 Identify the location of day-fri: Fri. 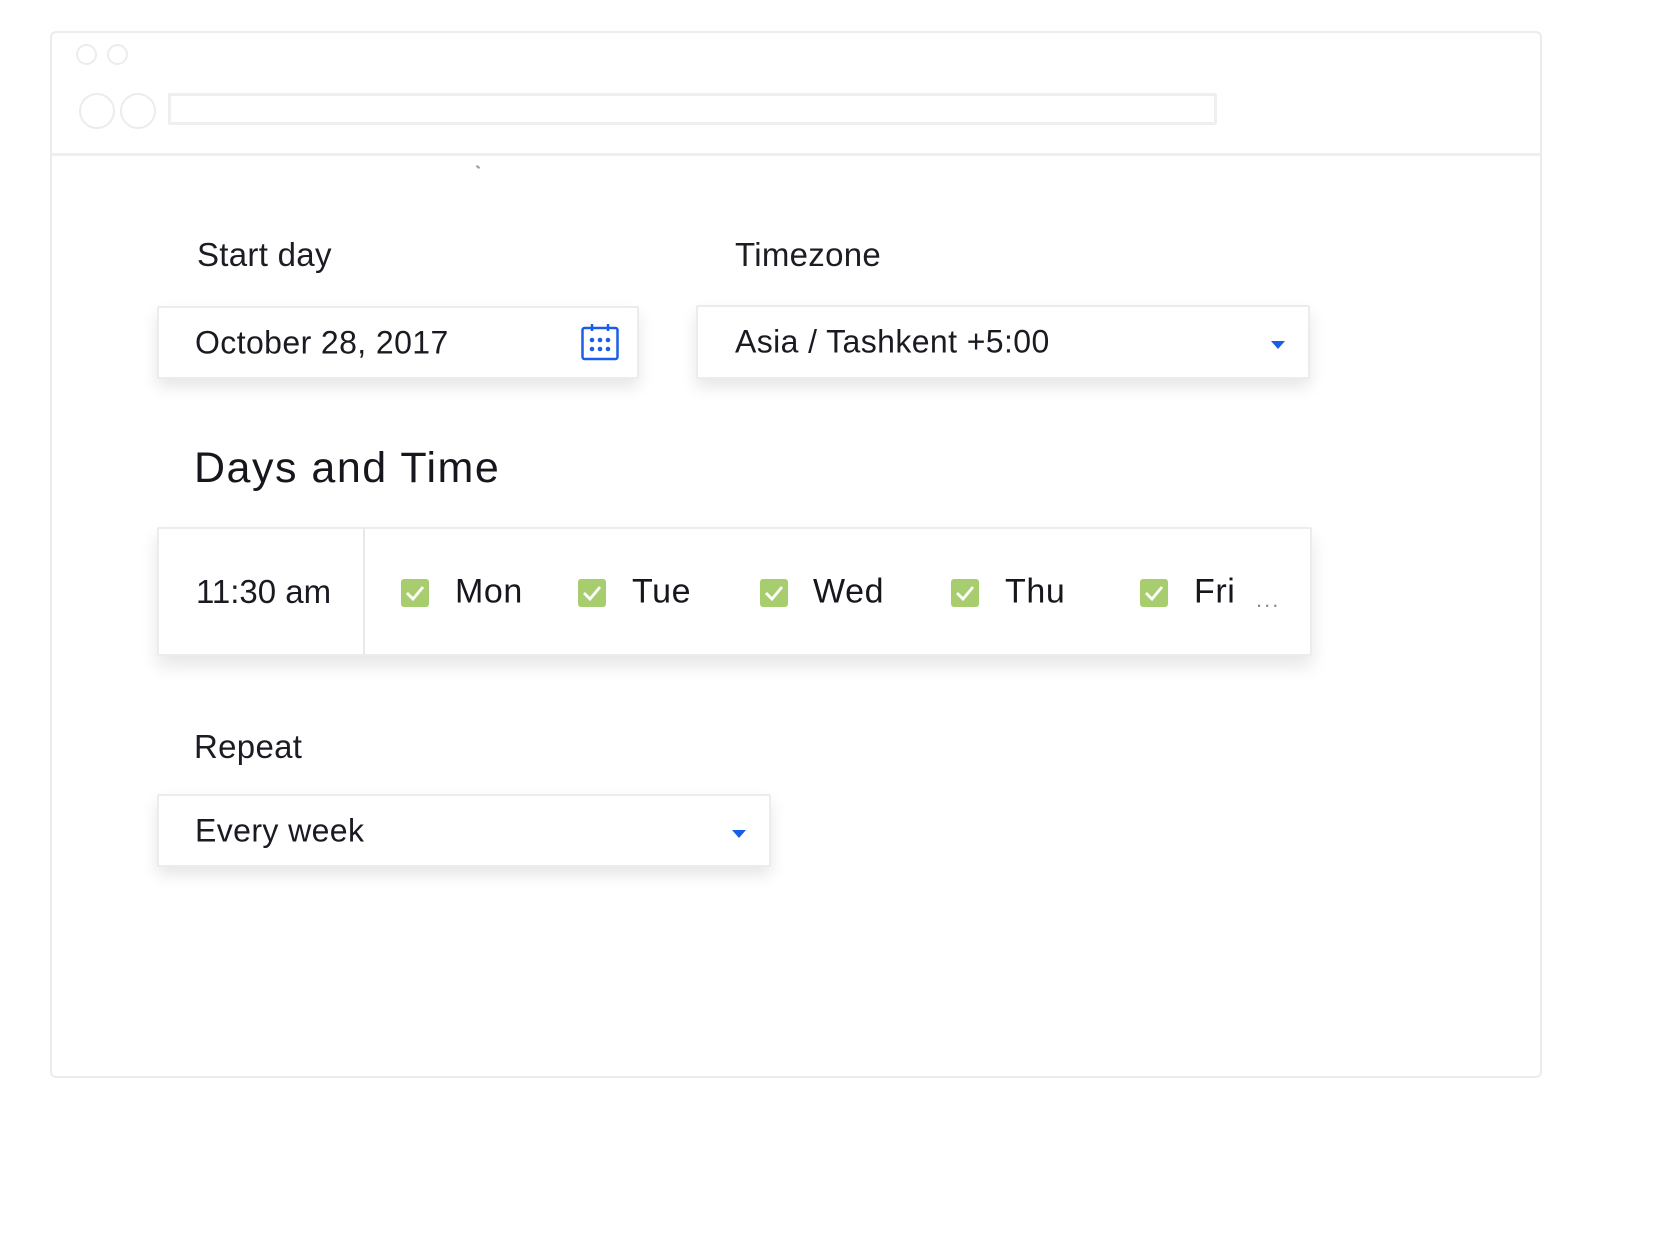
(1187, 592).